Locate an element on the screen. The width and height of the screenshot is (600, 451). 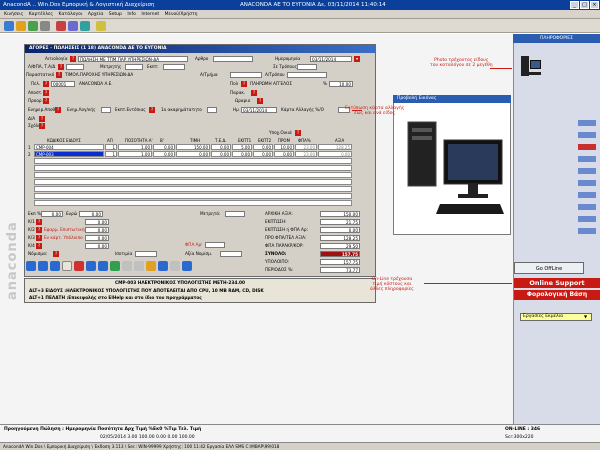
arithmos-field is located at coordinates (246, 75).